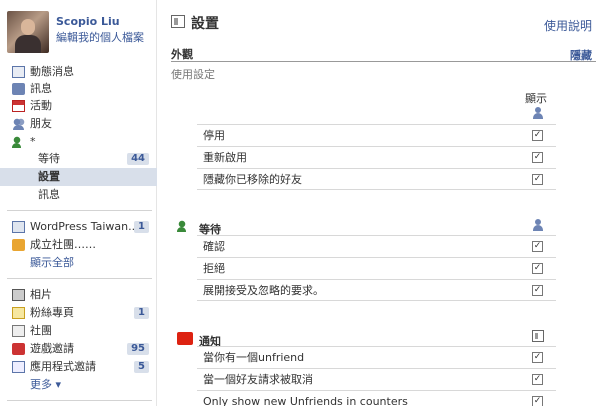 This screenshot has height=406, width=600. Describe the element at coordinates (78, 349) in the screenshot. I see `sidebar-item-game-invites: 遊戲邀請 95` at that location.